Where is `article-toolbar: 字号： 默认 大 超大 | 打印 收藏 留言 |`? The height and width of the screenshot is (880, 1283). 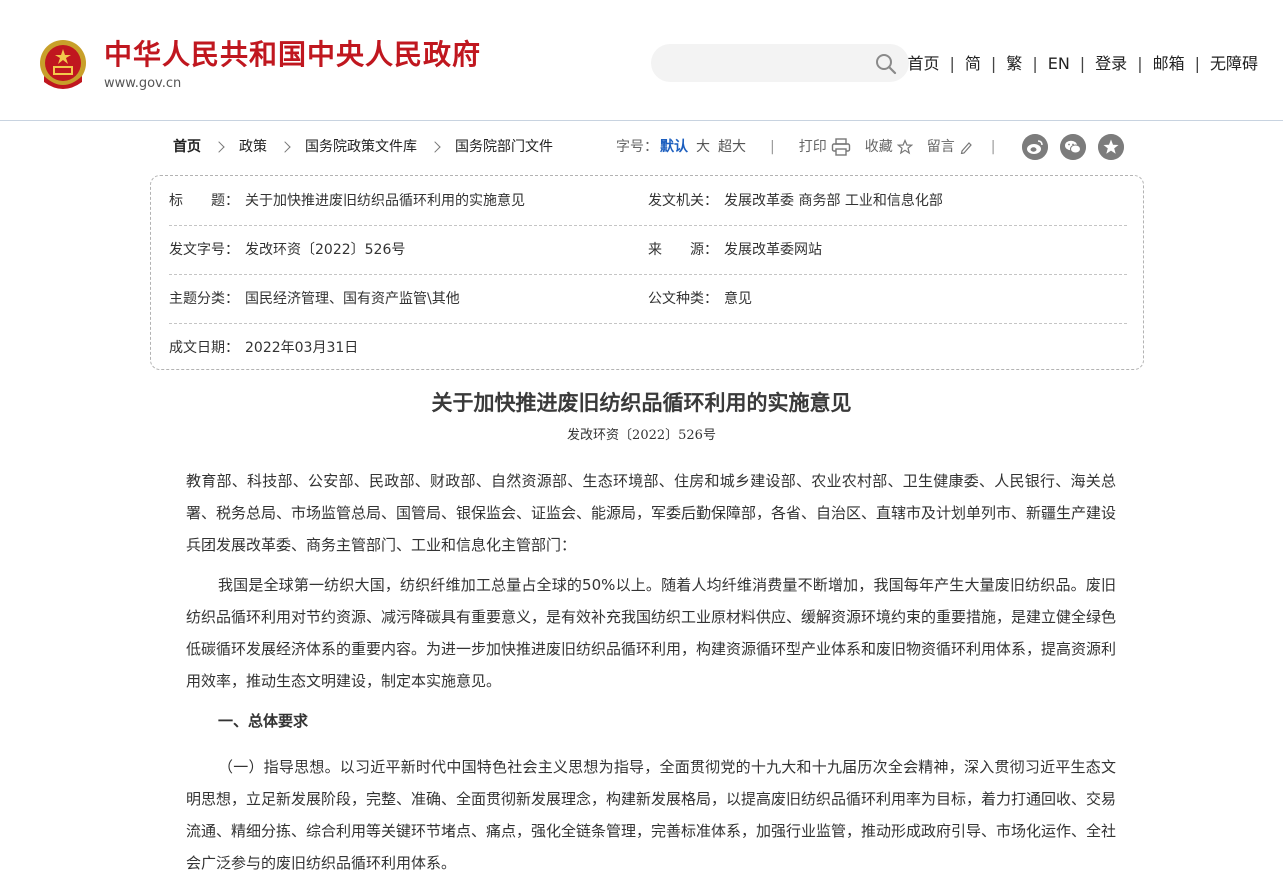 article-toolbar: 字号： 默认 大 超大 | 打印 收藏 留言 | is located at coordinates (805, 147).